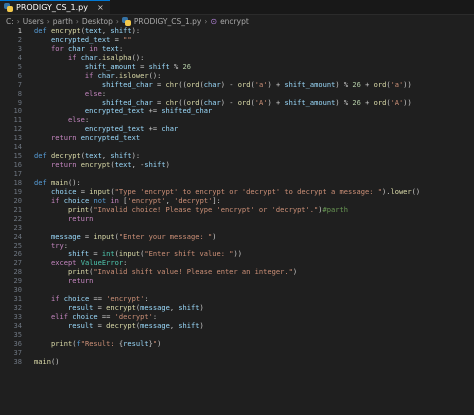 The width and height of the screenshot is (474, 415). What do you see at coordinates (33, 21) in the screenshot?
I see `breadcrumb-item: Users` at bounding box center [33, 21].